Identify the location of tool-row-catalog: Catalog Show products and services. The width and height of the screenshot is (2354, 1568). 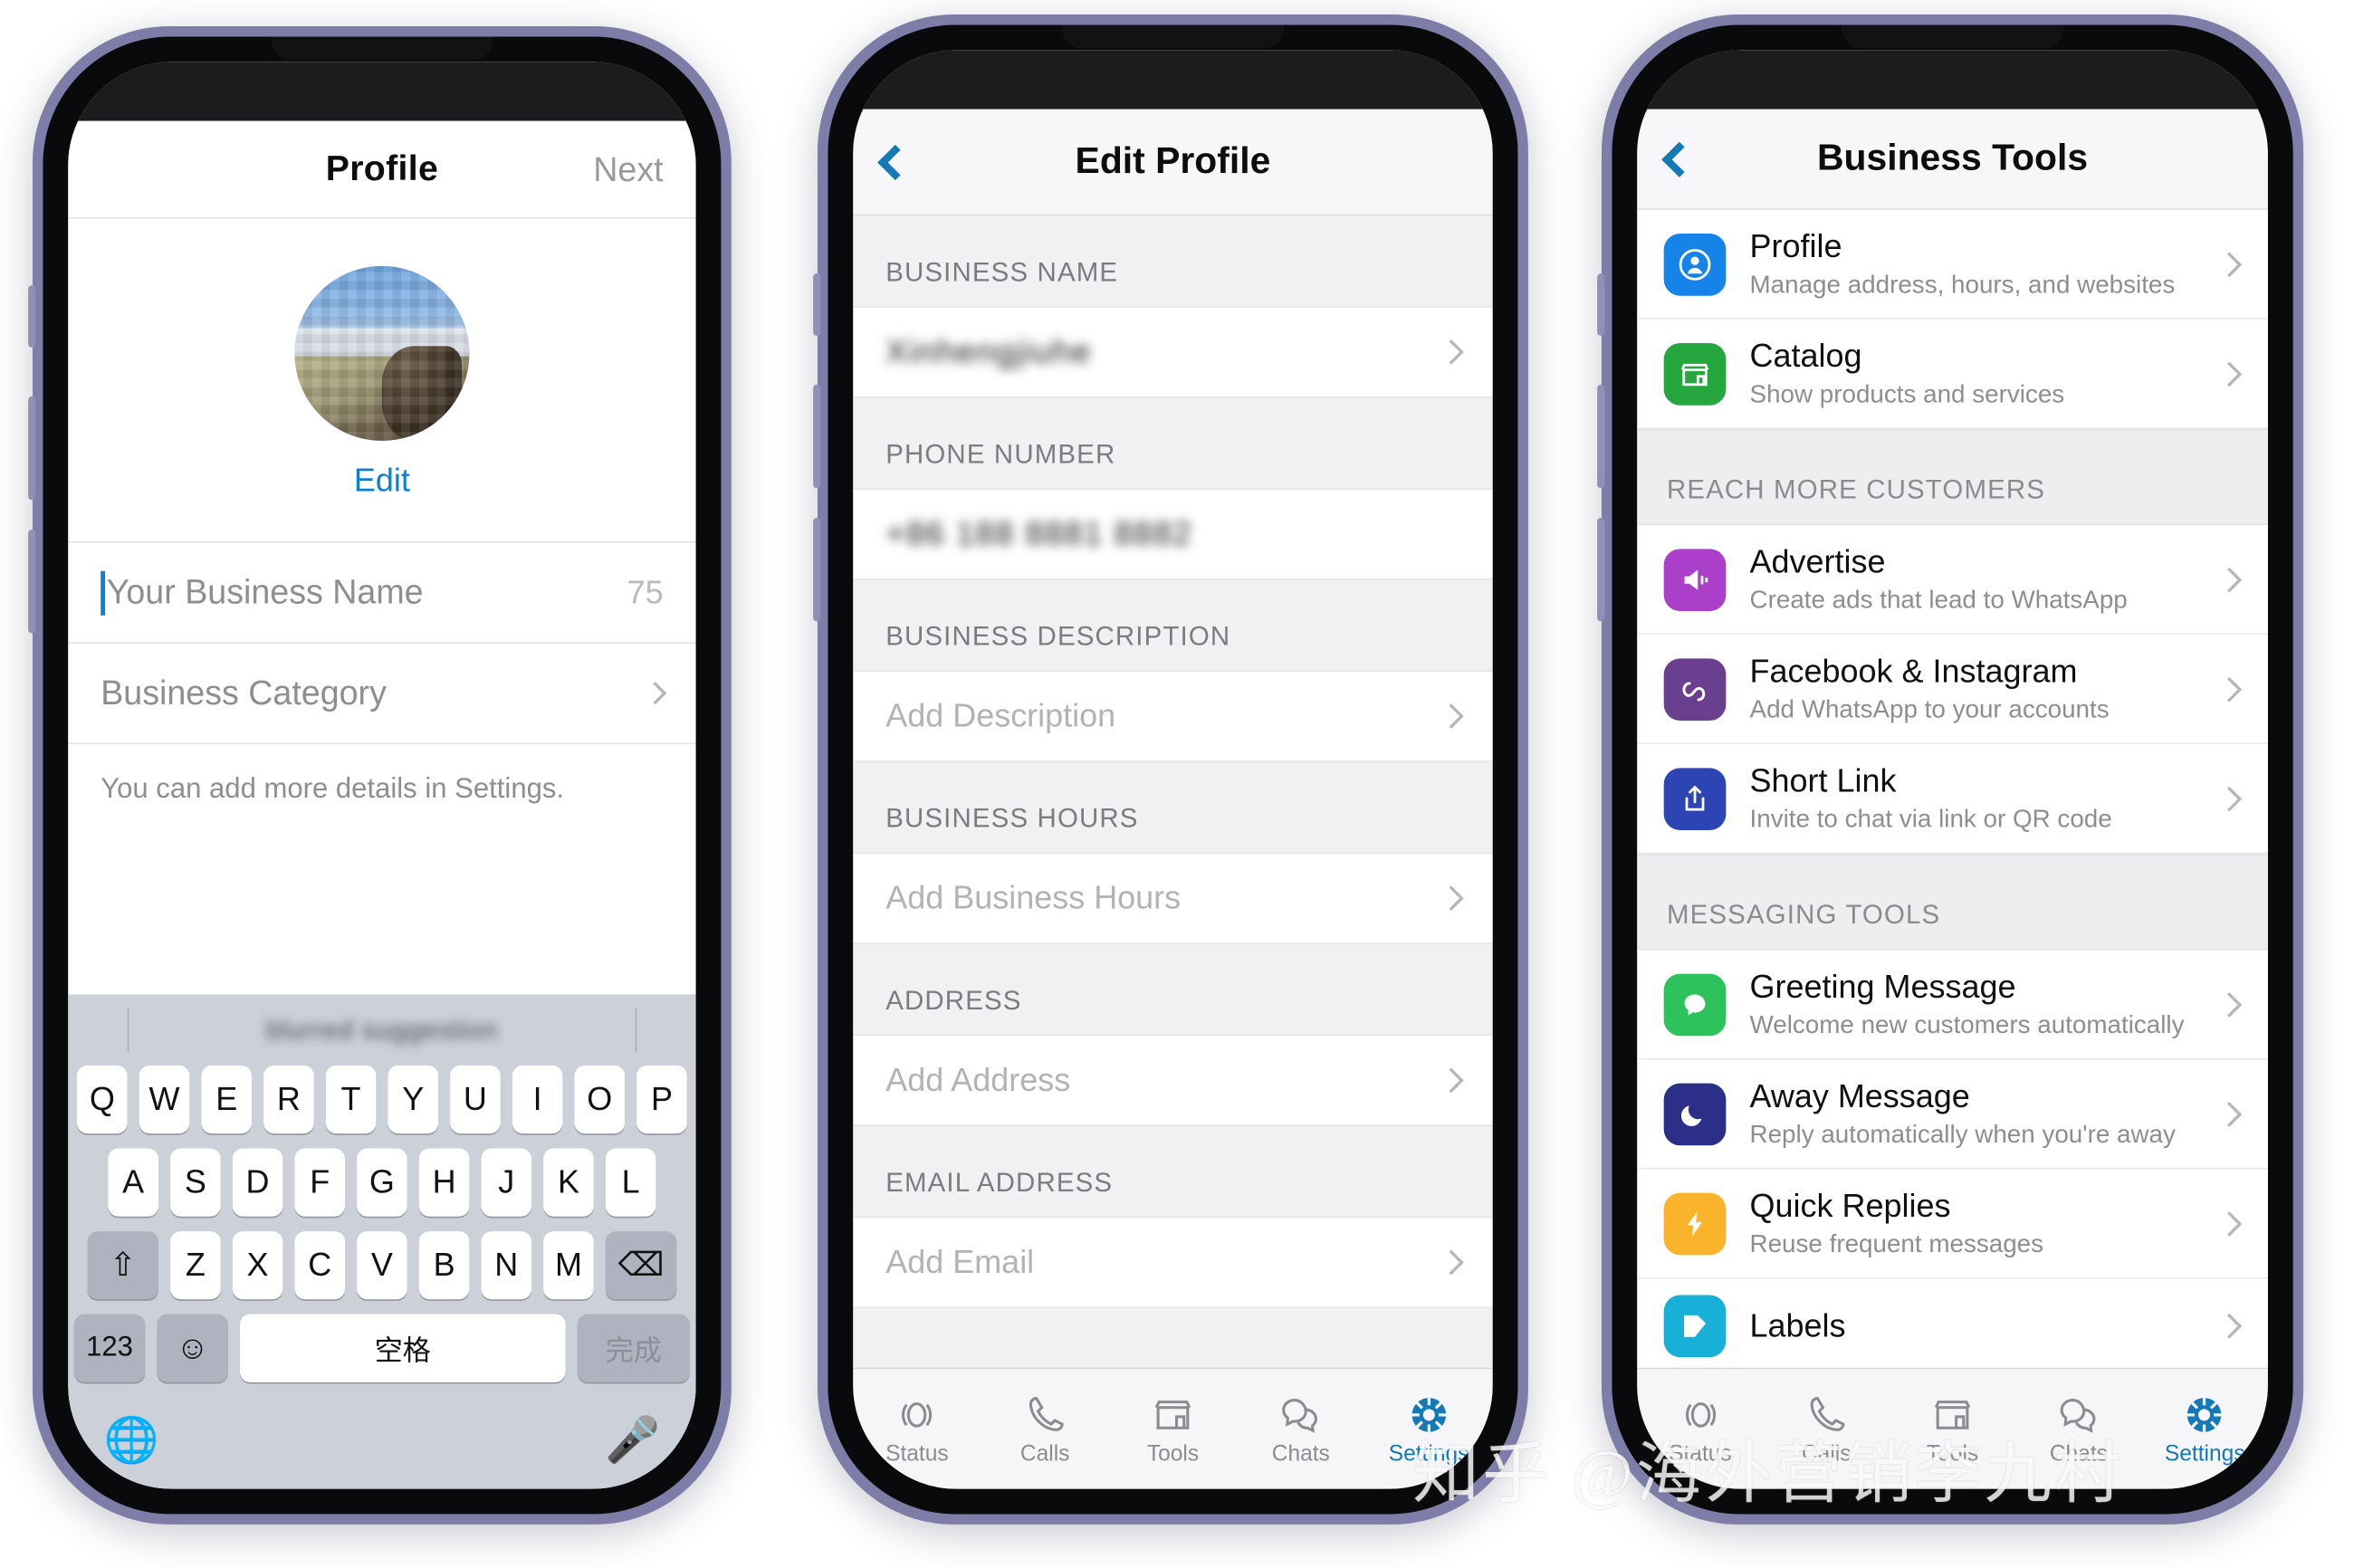
(1953, 375).